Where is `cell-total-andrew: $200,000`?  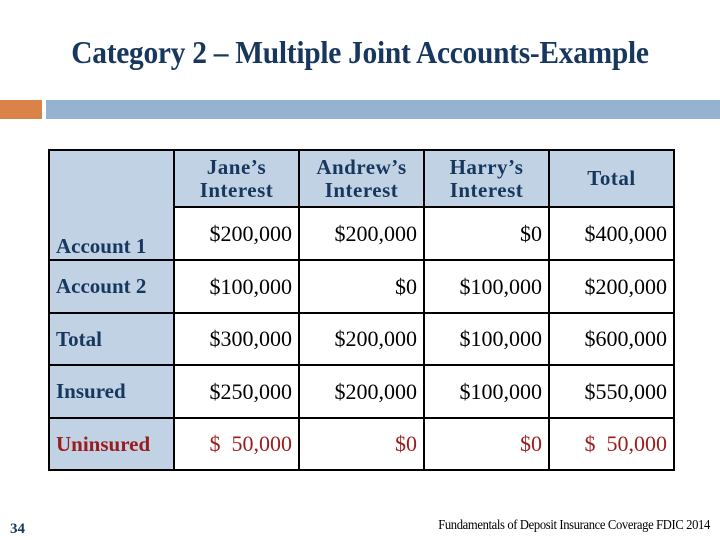
cell-total-andrew: $200,000 is located at coordinates (361, 339).